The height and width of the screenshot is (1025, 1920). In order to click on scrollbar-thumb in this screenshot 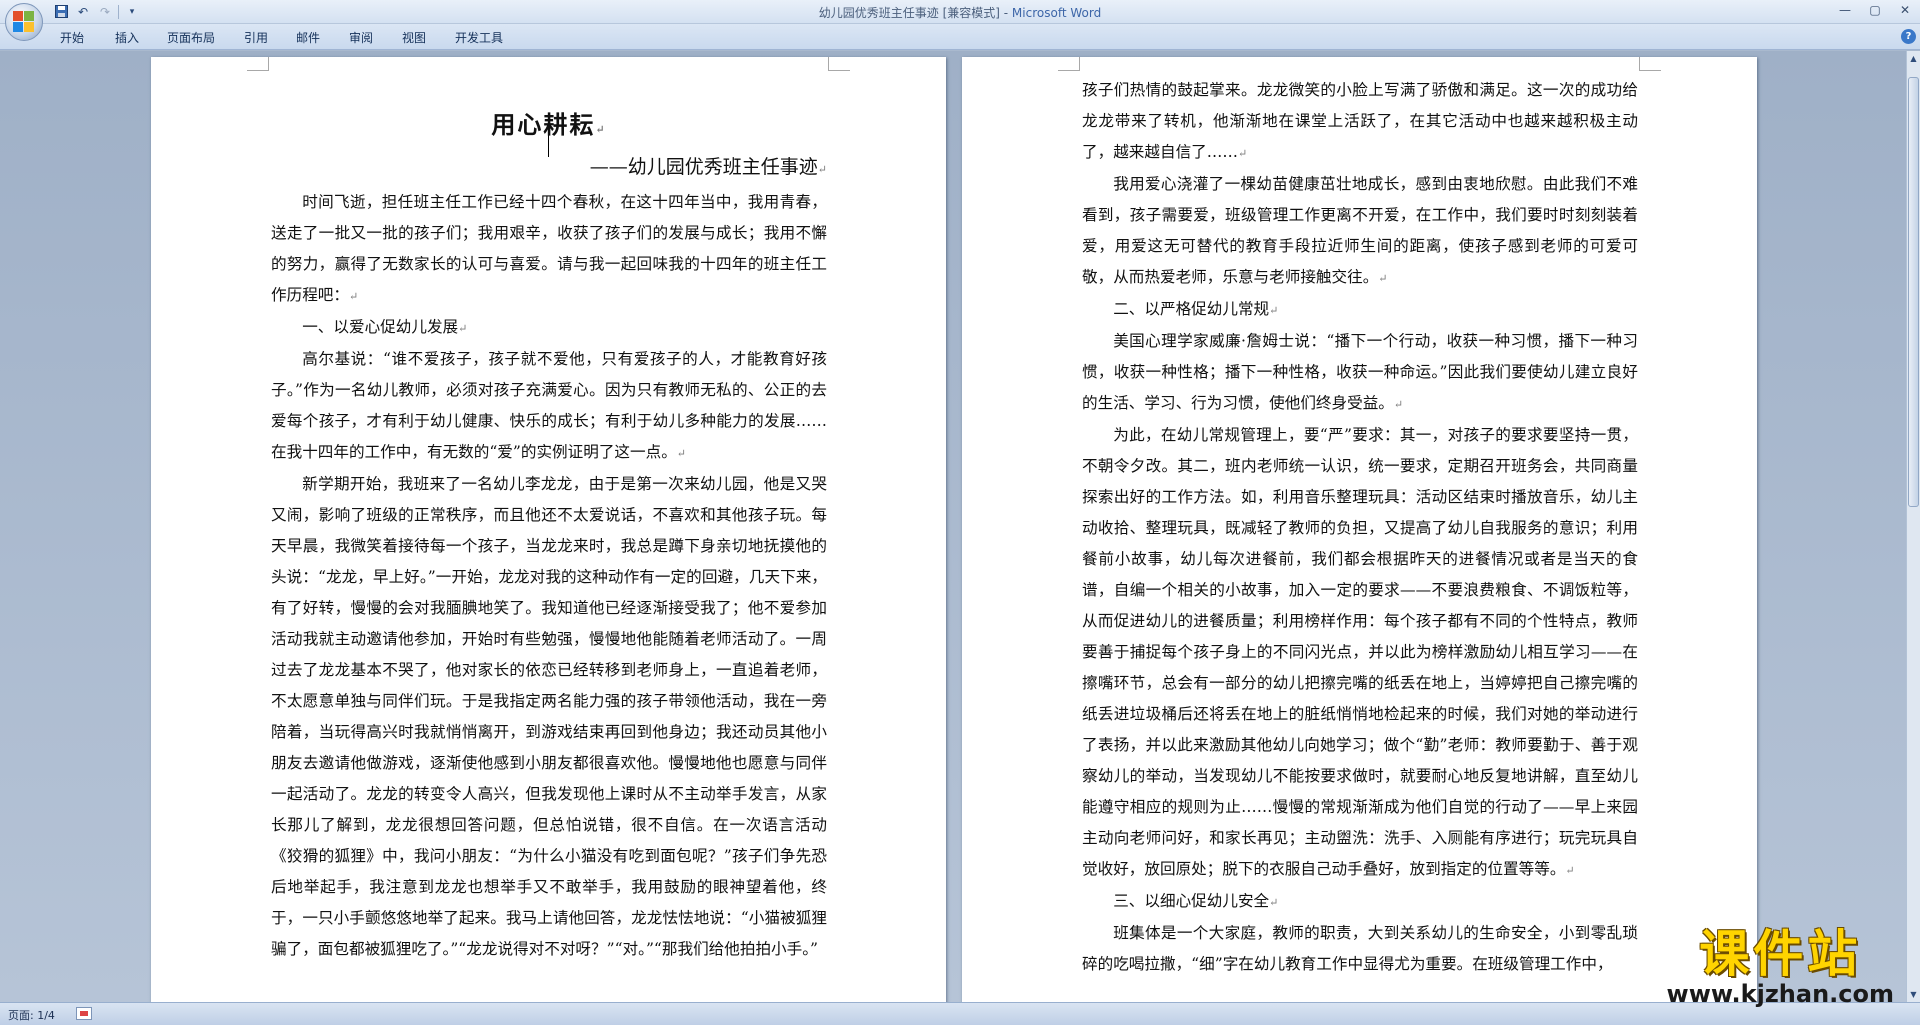, I will do `click(1913, 292)`.